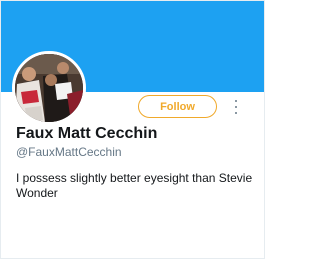 This screenshot has width=320, height=259. I want to click on avatar, so click(49, 88).